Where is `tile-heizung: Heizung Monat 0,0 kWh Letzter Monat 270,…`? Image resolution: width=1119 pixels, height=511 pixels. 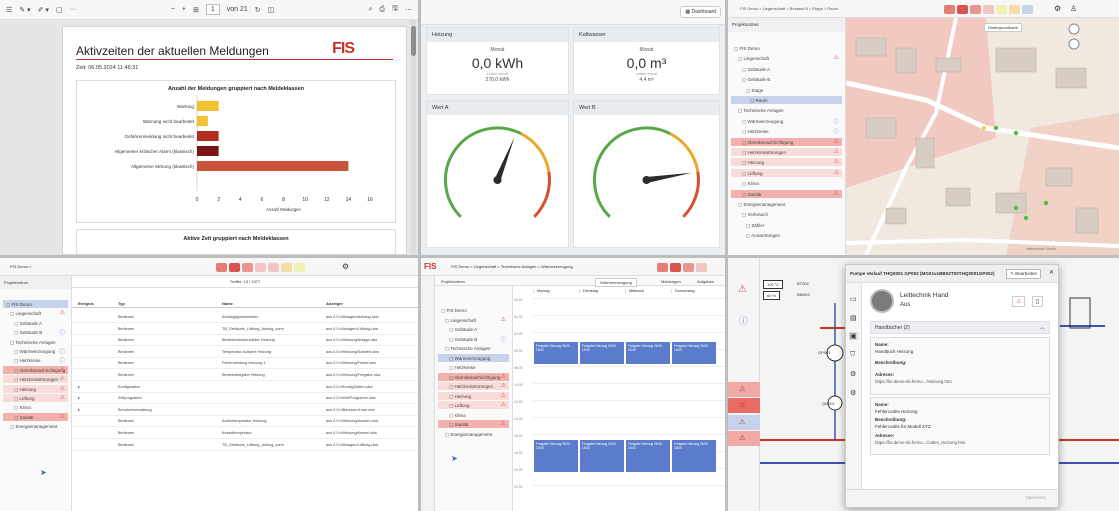 tile-heizung: Heizung Monat 0,0 kWh Letzter Monat 270,… is located at coordinates (497, 61).